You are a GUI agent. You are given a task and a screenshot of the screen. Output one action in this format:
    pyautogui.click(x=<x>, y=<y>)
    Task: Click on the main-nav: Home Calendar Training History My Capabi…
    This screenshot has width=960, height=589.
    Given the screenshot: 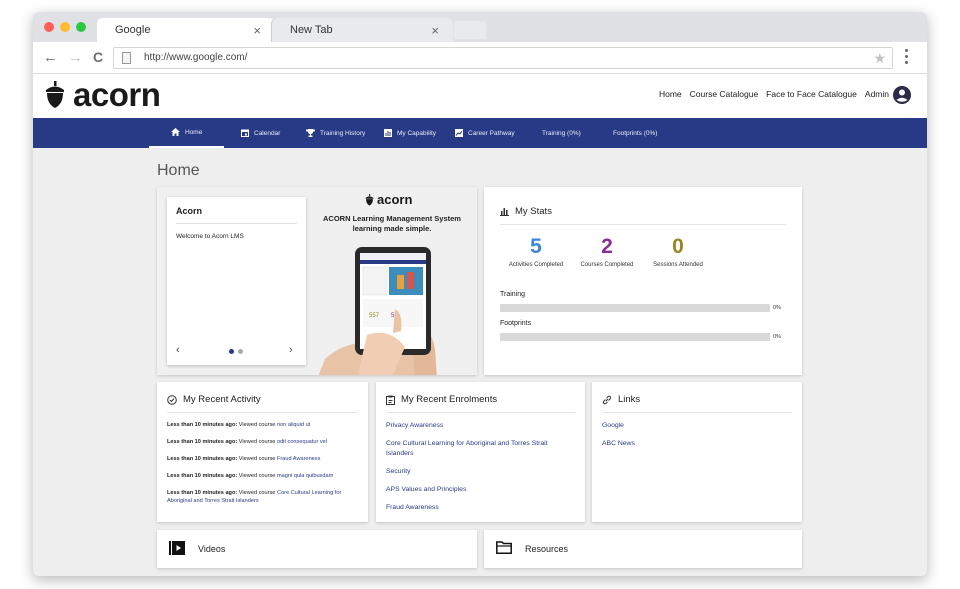 What is the action you would take?
    pyautogui.click(x=480, y=133)
    